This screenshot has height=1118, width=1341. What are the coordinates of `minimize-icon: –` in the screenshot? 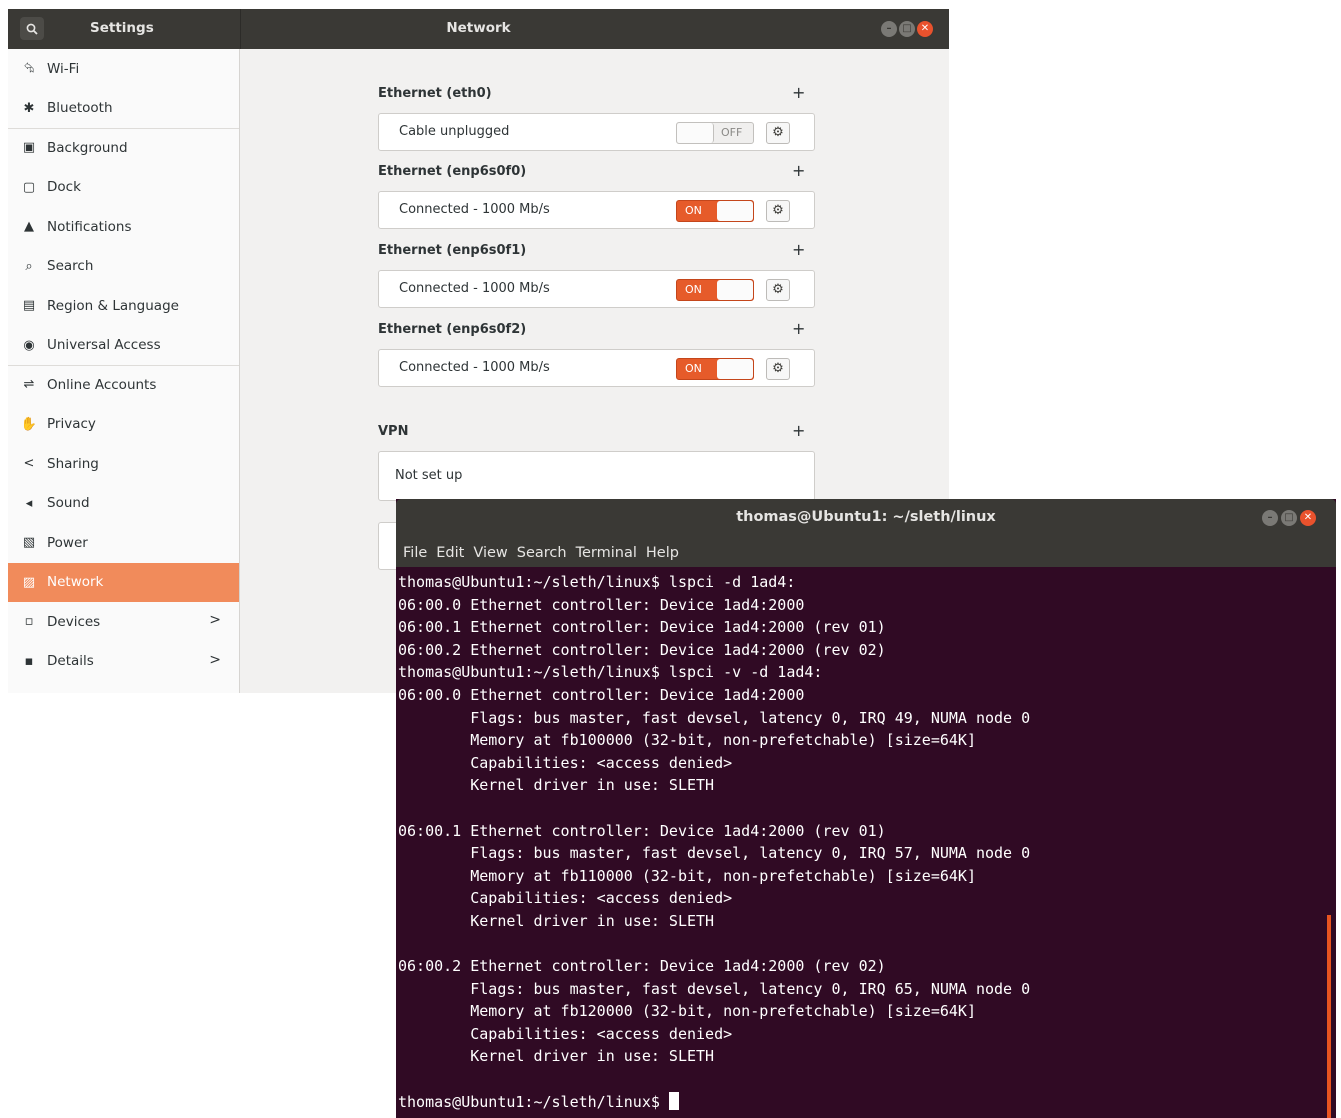 It's located at (1270, 517).